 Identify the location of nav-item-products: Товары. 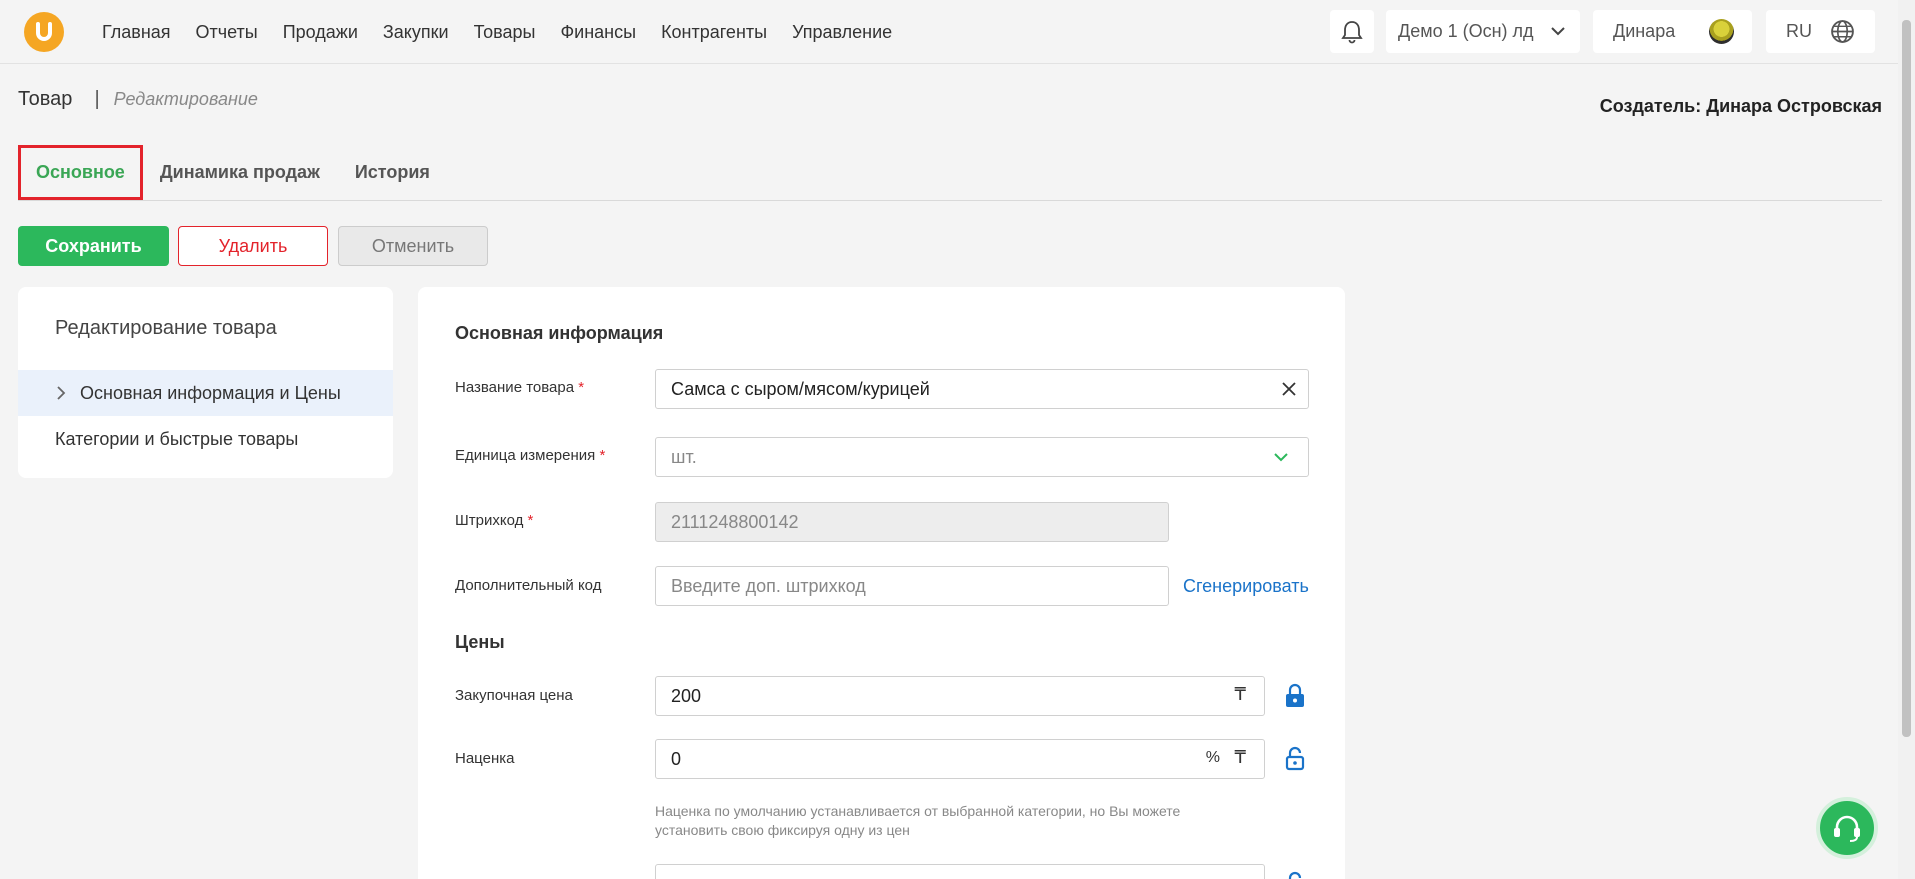
(505, 32).